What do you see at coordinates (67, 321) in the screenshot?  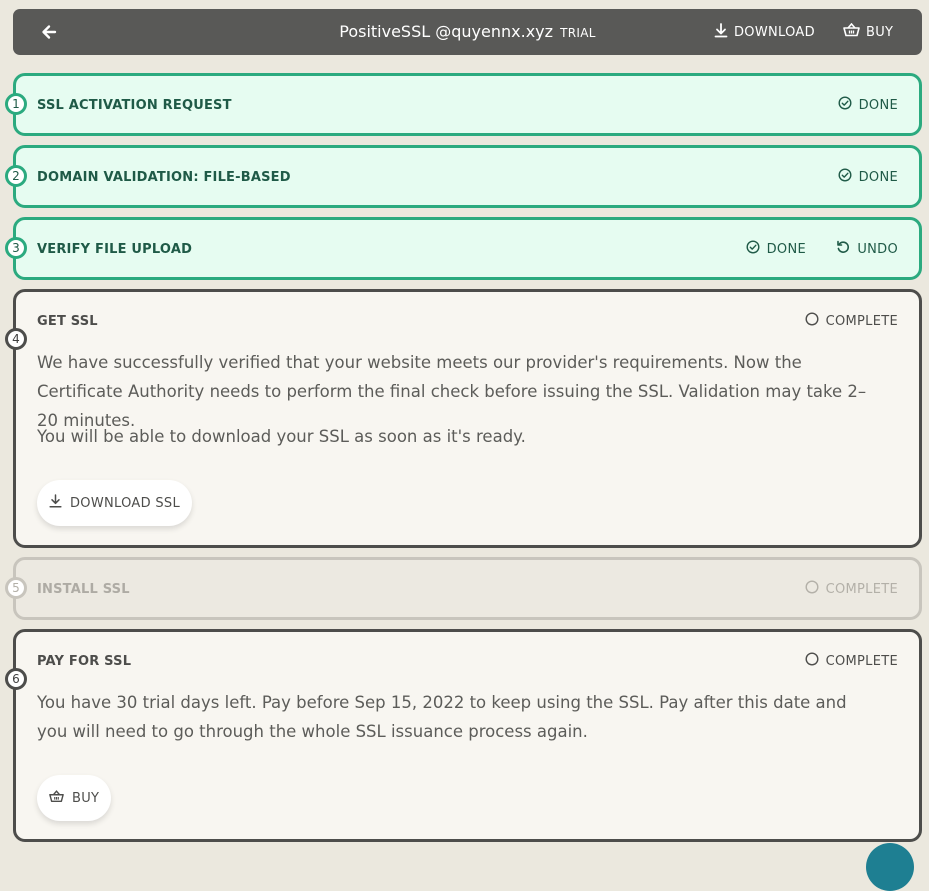 I see `step-title: GET SSL` at bounding box center [67, 321].